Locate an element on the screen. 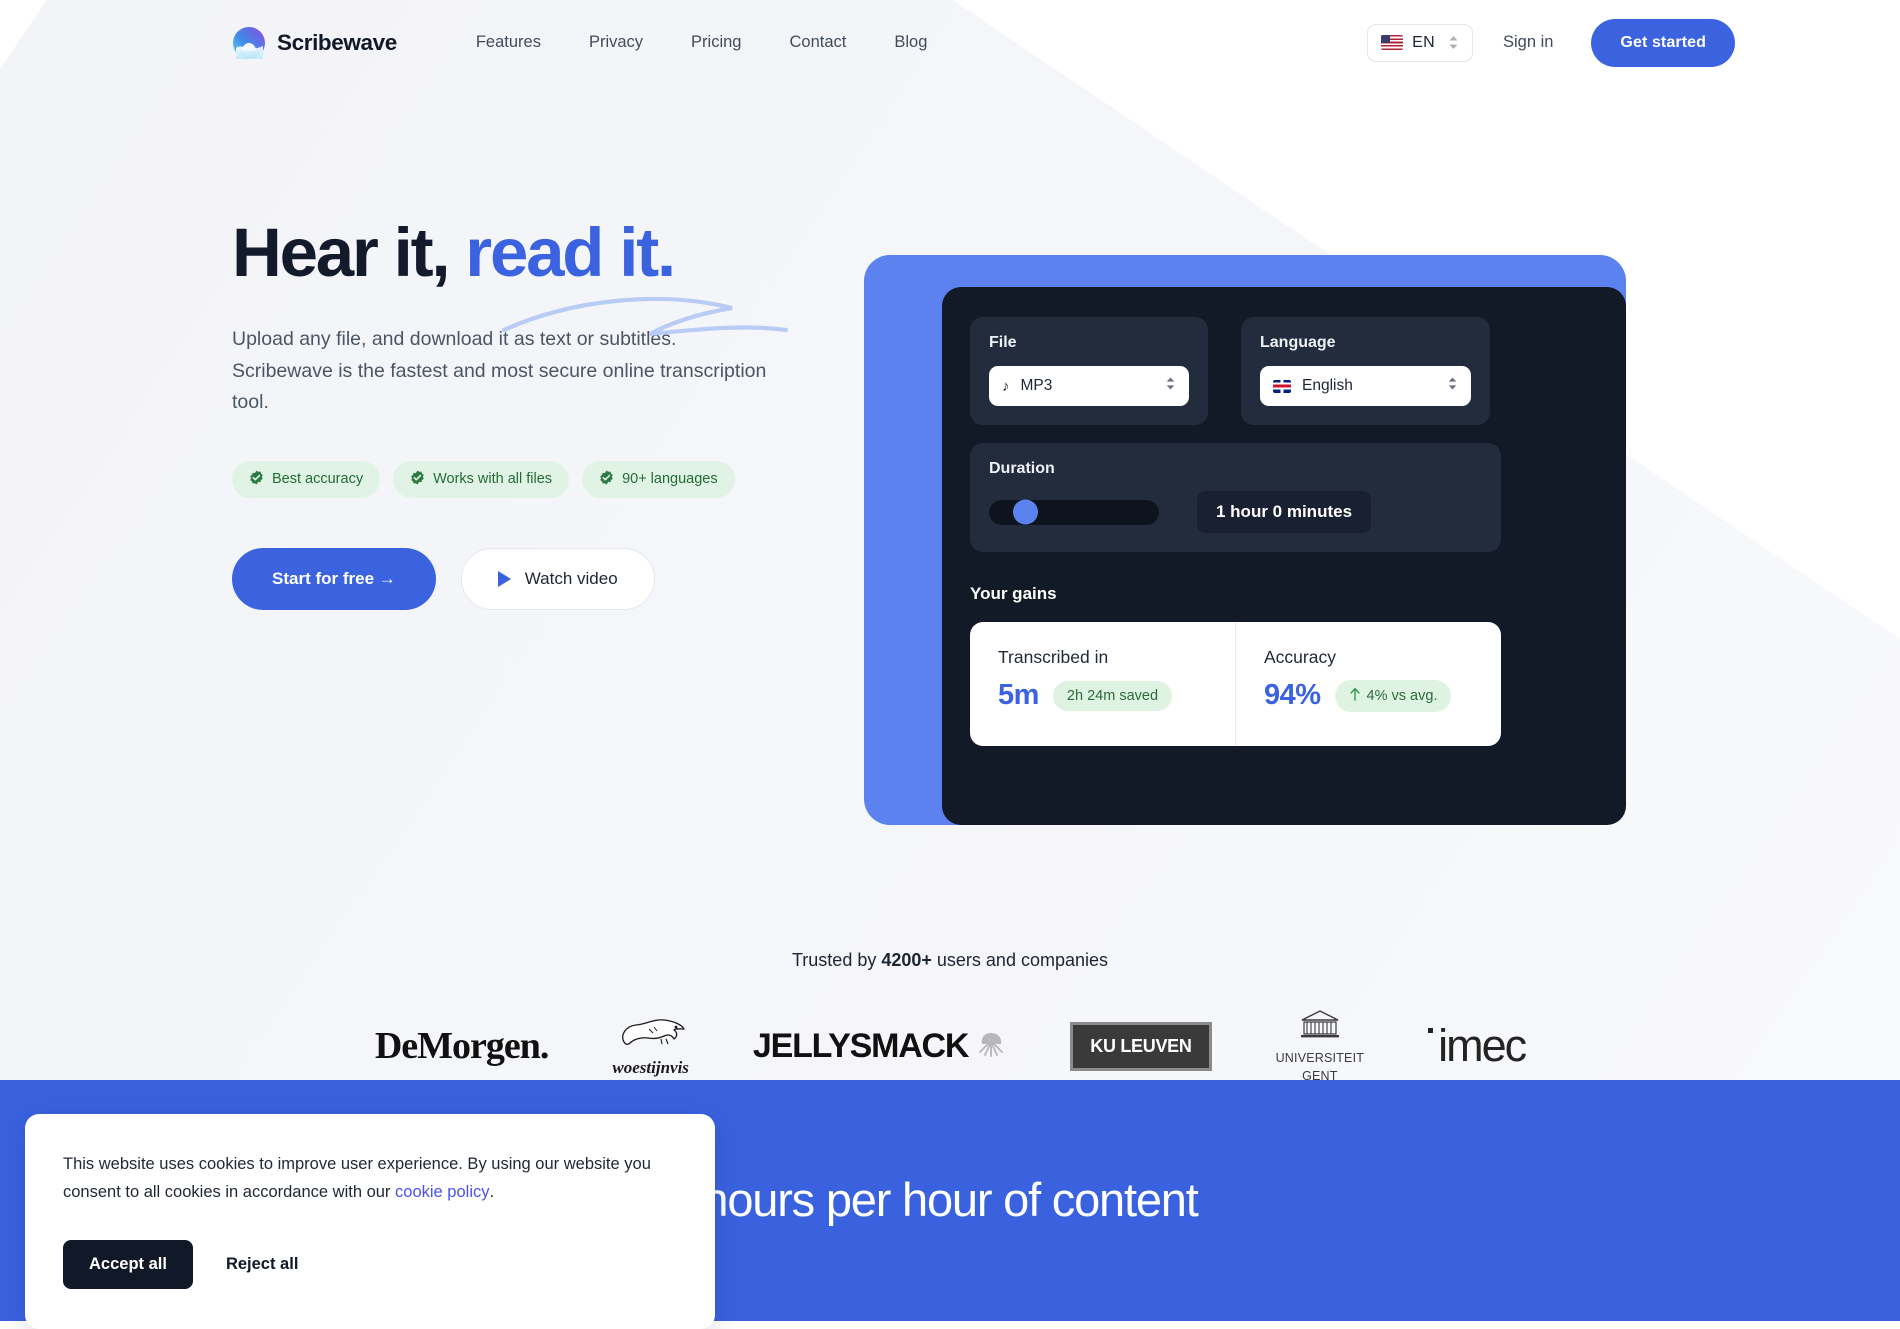 The height and width of the screenshot is (1329, 1900). ugent-building-icon is located at coordinates (1320, 1028).